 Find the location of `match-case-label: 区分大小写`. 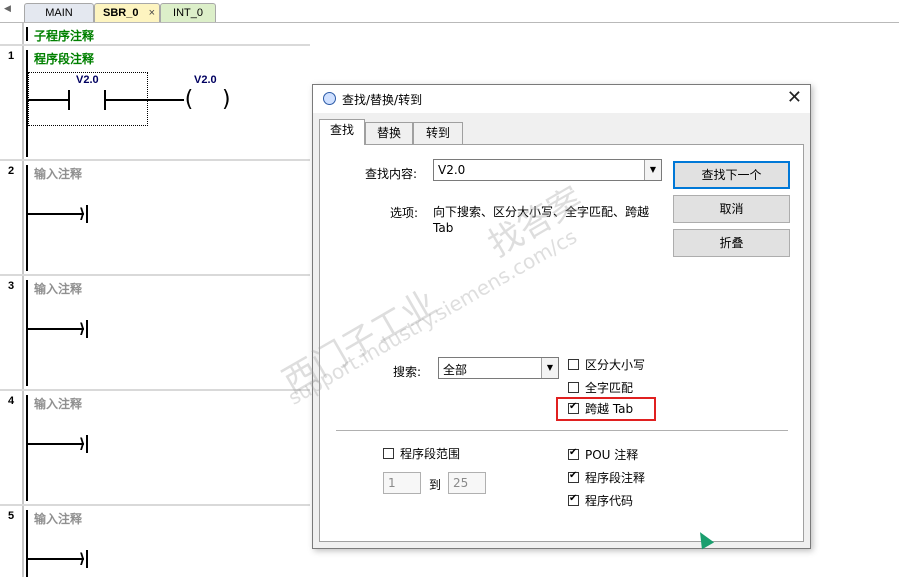

match-case-label: 区分大小写 is located at coordinates (615, 364).